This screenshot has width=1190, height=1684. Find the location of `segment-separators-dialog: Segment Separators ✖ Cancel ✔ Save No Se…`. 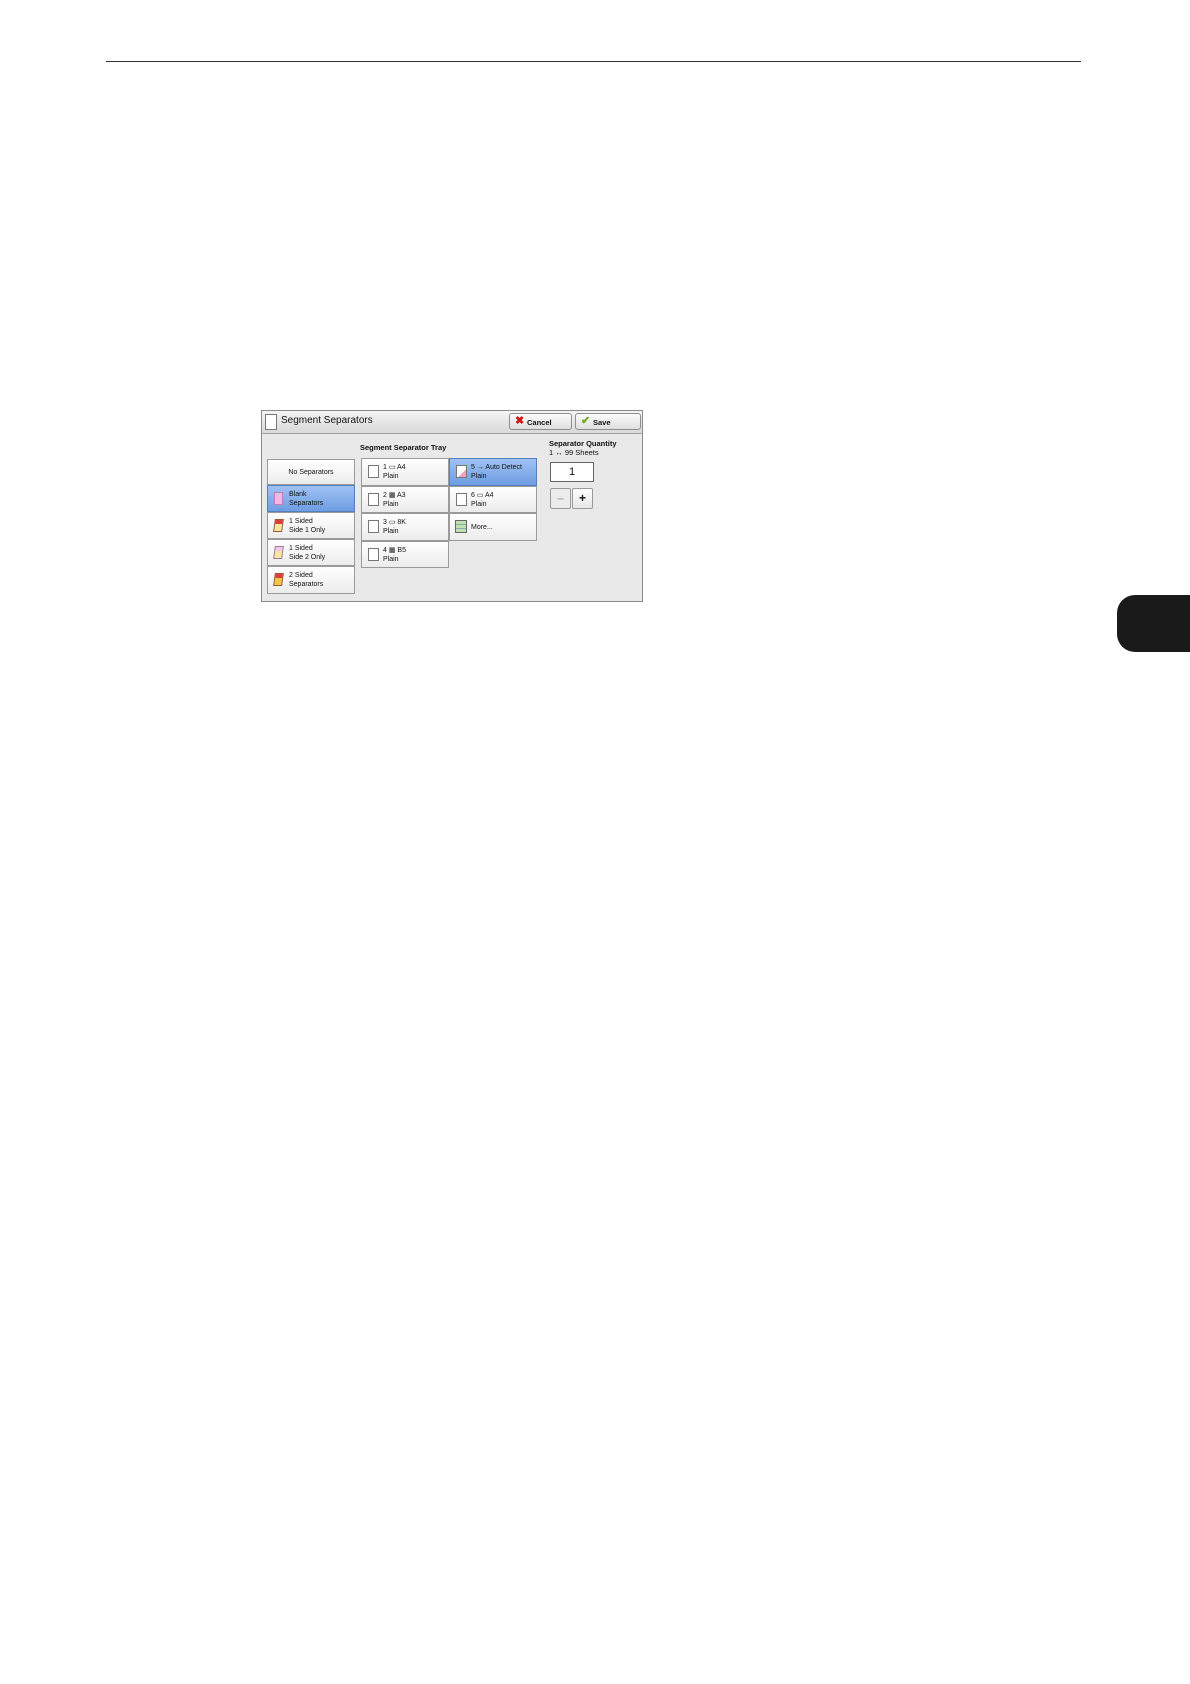

segment-separators-dialog: Segment Separators ✖ Cancel ✔ Save No Se… is located at coordinates (452, 506).